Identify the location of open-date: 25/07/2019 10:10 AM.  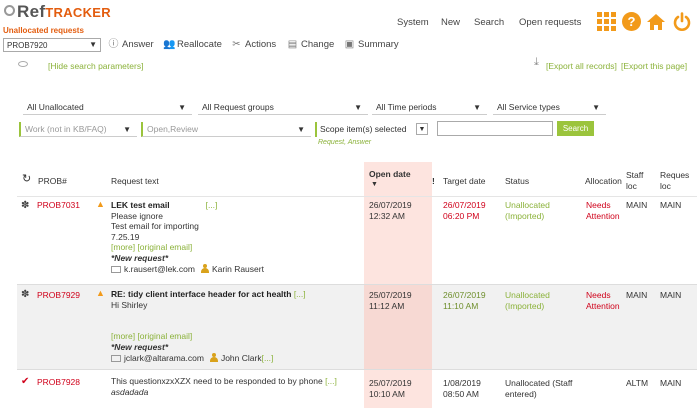
(390, 388).